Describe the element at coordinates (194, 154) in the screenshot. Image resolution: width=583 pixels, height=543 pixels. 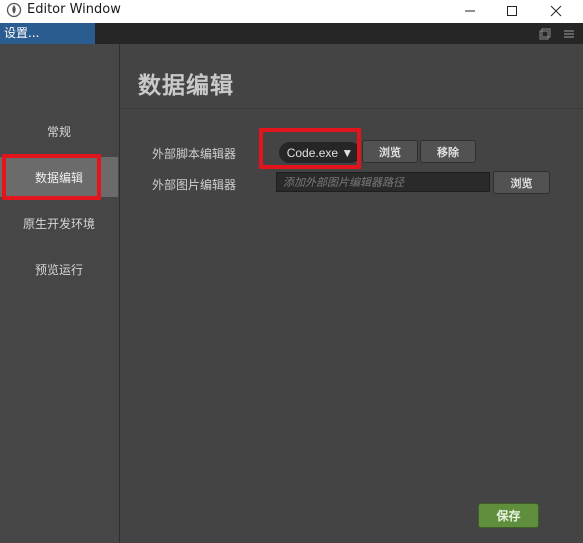
I see `script-editor-label: 外部脚本编辑器` at that location.